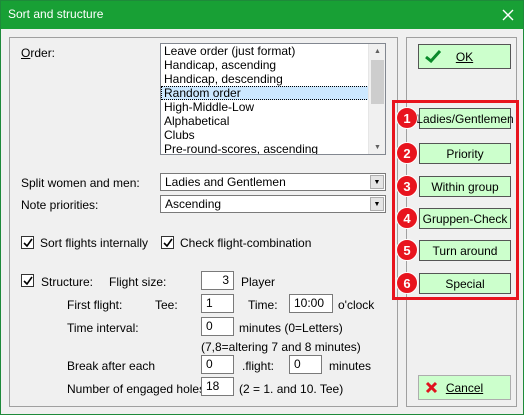 Image resolution: width=524 pixels, height=415 pixels. Describe the element at coordinates (273, 107) in the screenshot. I see `order-list-item: High-Middle-Low` at that location.